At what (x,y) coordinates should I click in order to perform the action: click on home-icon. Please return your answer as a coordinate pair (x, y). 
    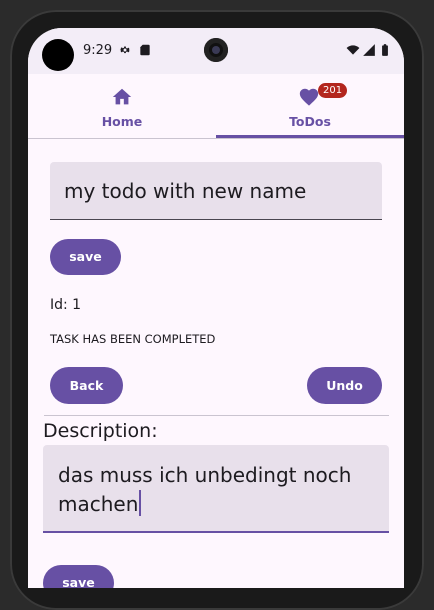
    Looking at the image, I should click on (122, 96).